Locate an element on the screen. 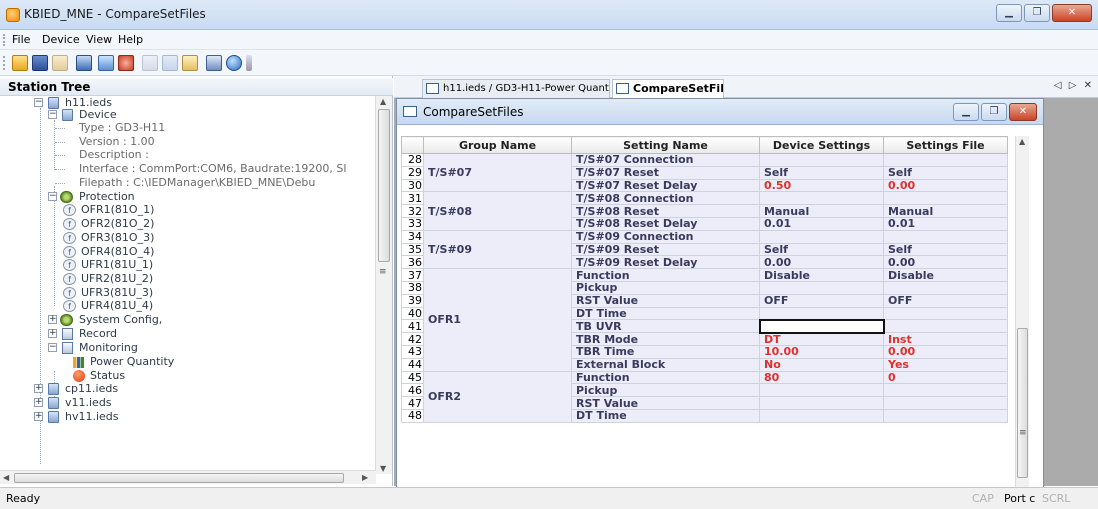  device-settings-cell: Disable is located at coordinates (821, 275).